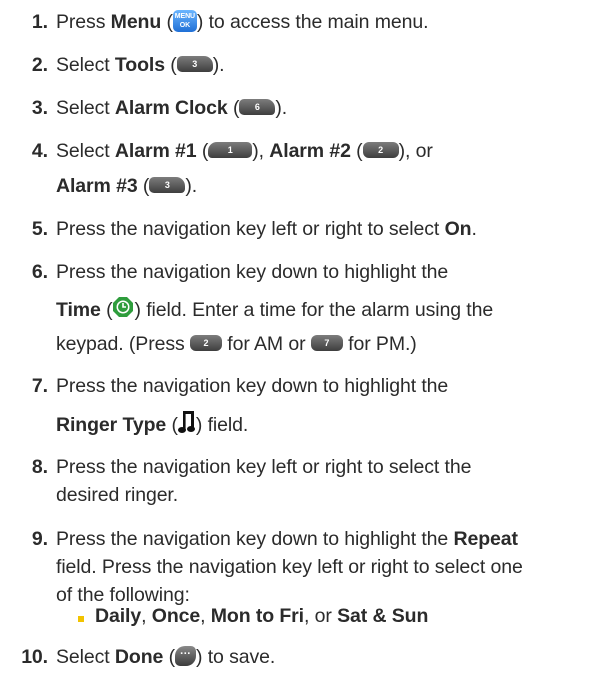 This screenshot has width=592, height=675. Describe the element at coordinates (39, 151) in the screenshot. I see `step-number: 4.` at that location.